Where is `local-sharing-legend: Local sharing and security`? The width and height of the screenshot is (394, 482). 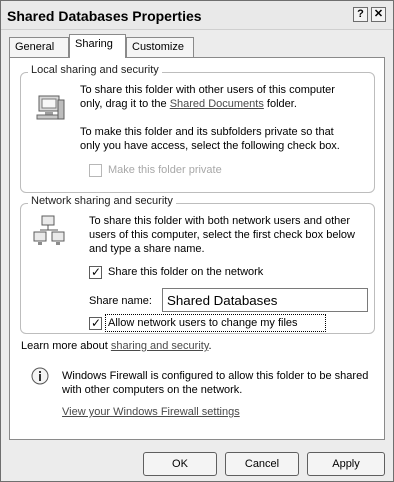 local-sharing-legend: Local sharing and security is located at coordinates (95, 70).